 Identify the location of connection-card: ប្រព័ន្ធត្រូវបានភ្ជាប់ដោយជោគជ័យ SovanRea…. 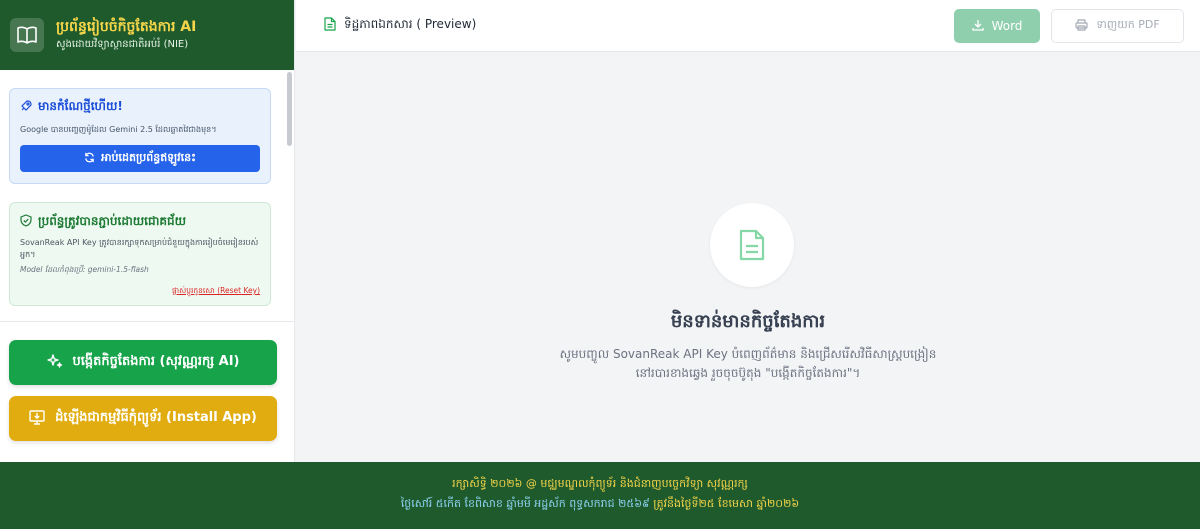
(140, 254).